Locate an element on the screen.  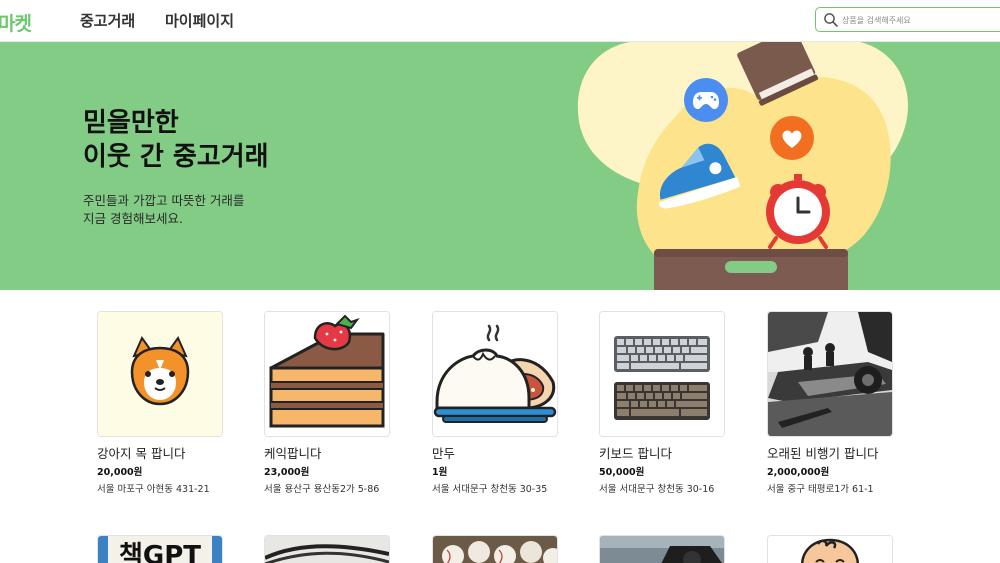
book-photo: 책GPT is located at coordinates (160, 549).